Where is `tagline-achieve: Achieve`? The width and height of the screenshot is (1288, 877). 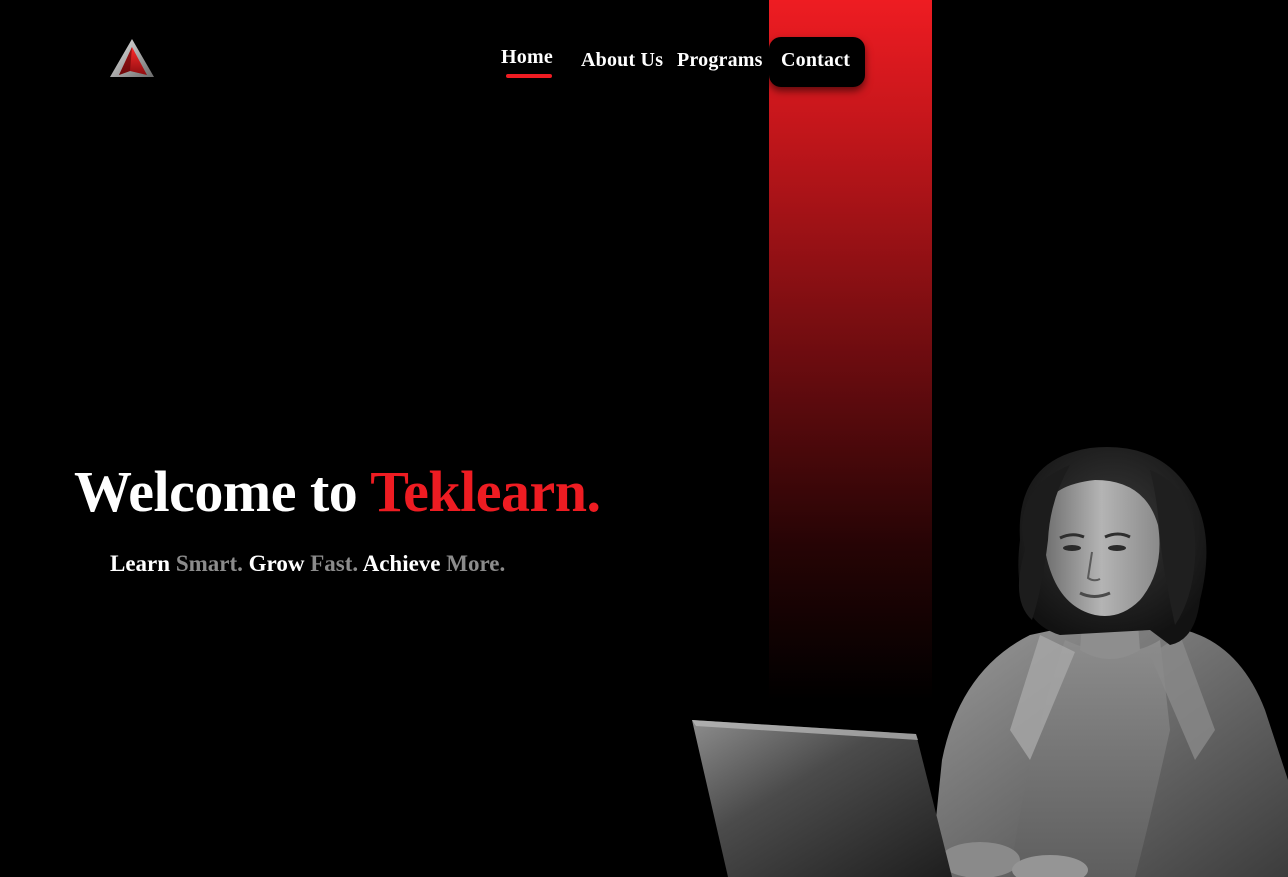 tagline-achieve: Achieve is located at coordinates (401, 563).